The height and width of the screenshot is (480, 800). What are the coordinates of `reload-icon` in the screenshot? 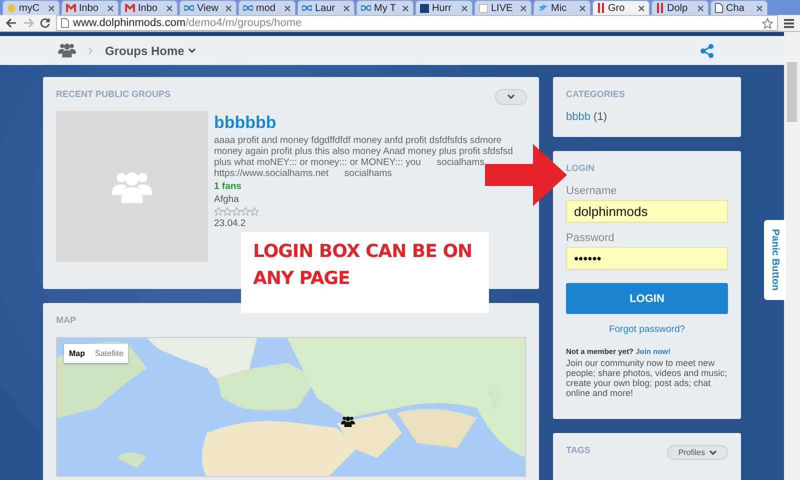 It's located at (45, 23).